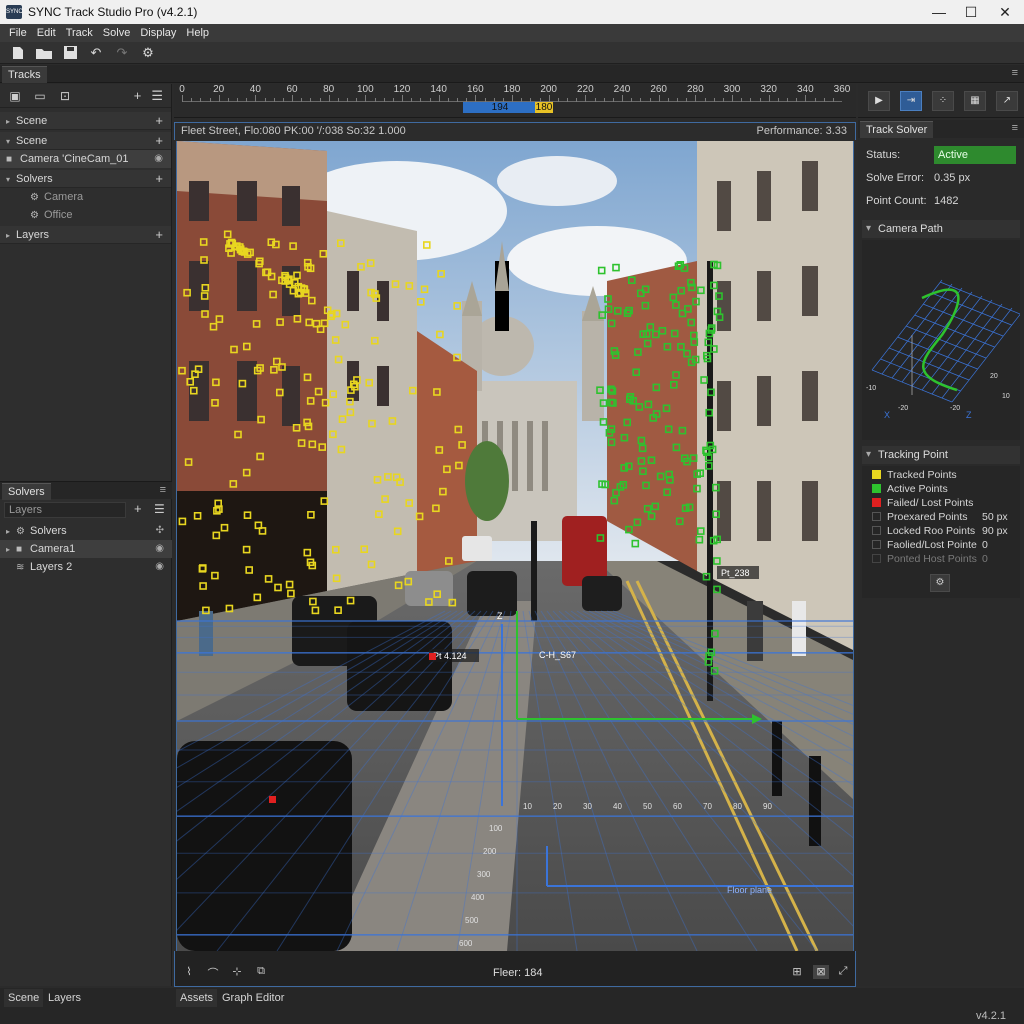 The width and height of the screenshot is (1024, 1024). What do you see at coordinates (253, 998) in the screenshot?
I see `tab-graph-editor: Graph Editor` at bounding box center [253, 998].